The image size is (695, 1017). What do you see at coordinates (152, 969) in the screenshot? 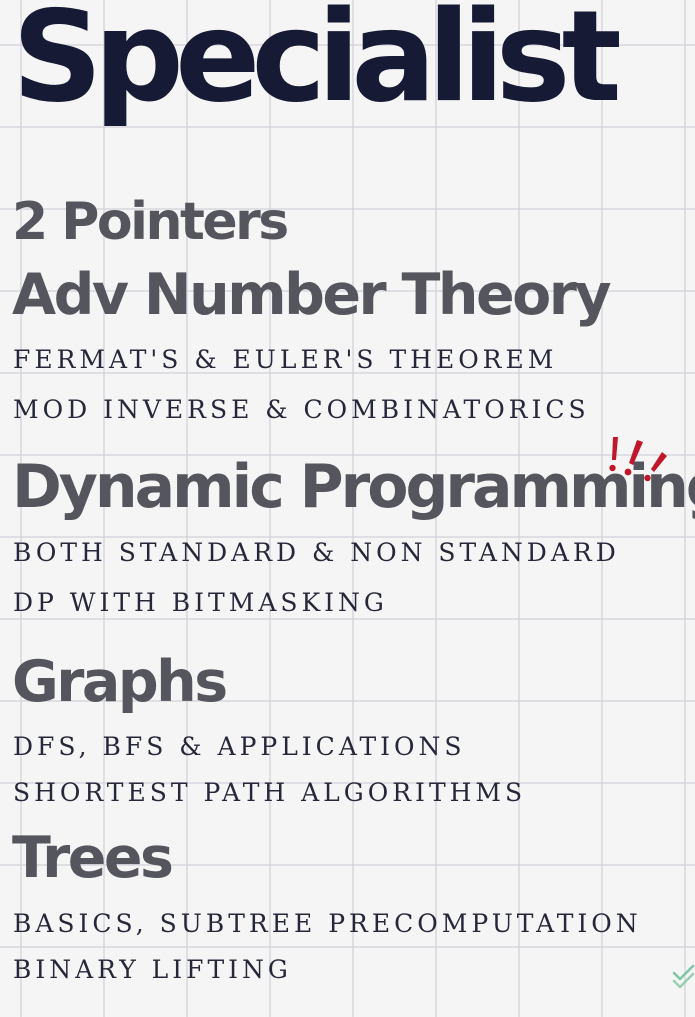
I see `item-binary-lifting: BINARY LIFTING` at bounding box center [152, 969].